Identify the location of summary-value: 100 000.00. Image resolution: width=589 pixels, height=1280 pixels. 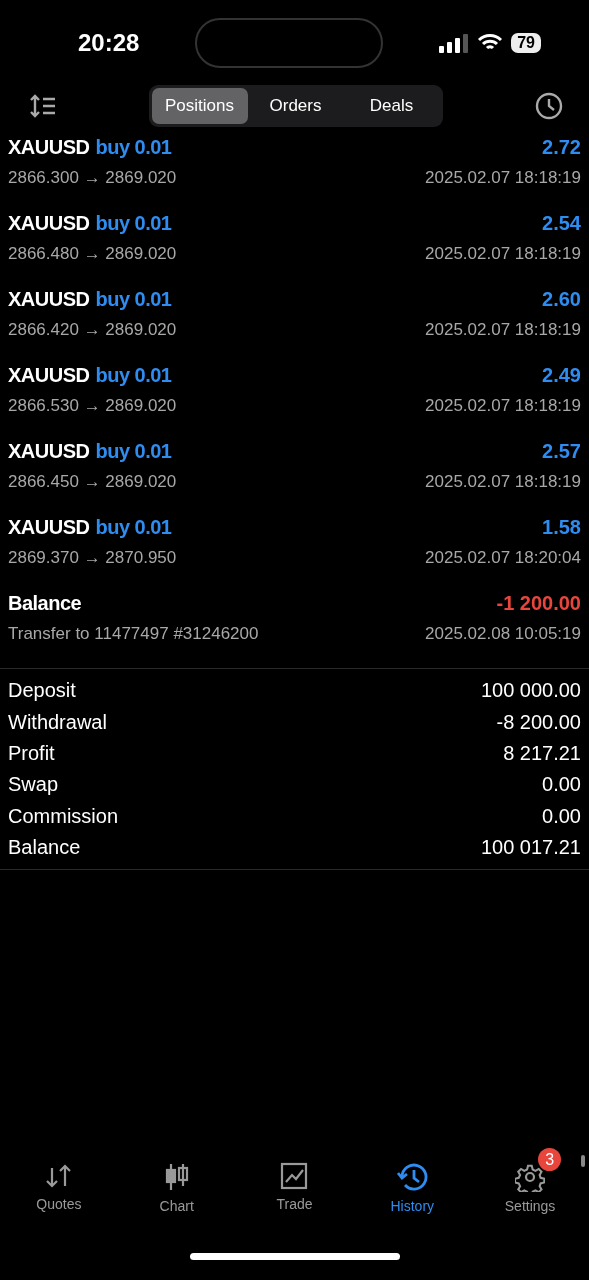
(530, 691).